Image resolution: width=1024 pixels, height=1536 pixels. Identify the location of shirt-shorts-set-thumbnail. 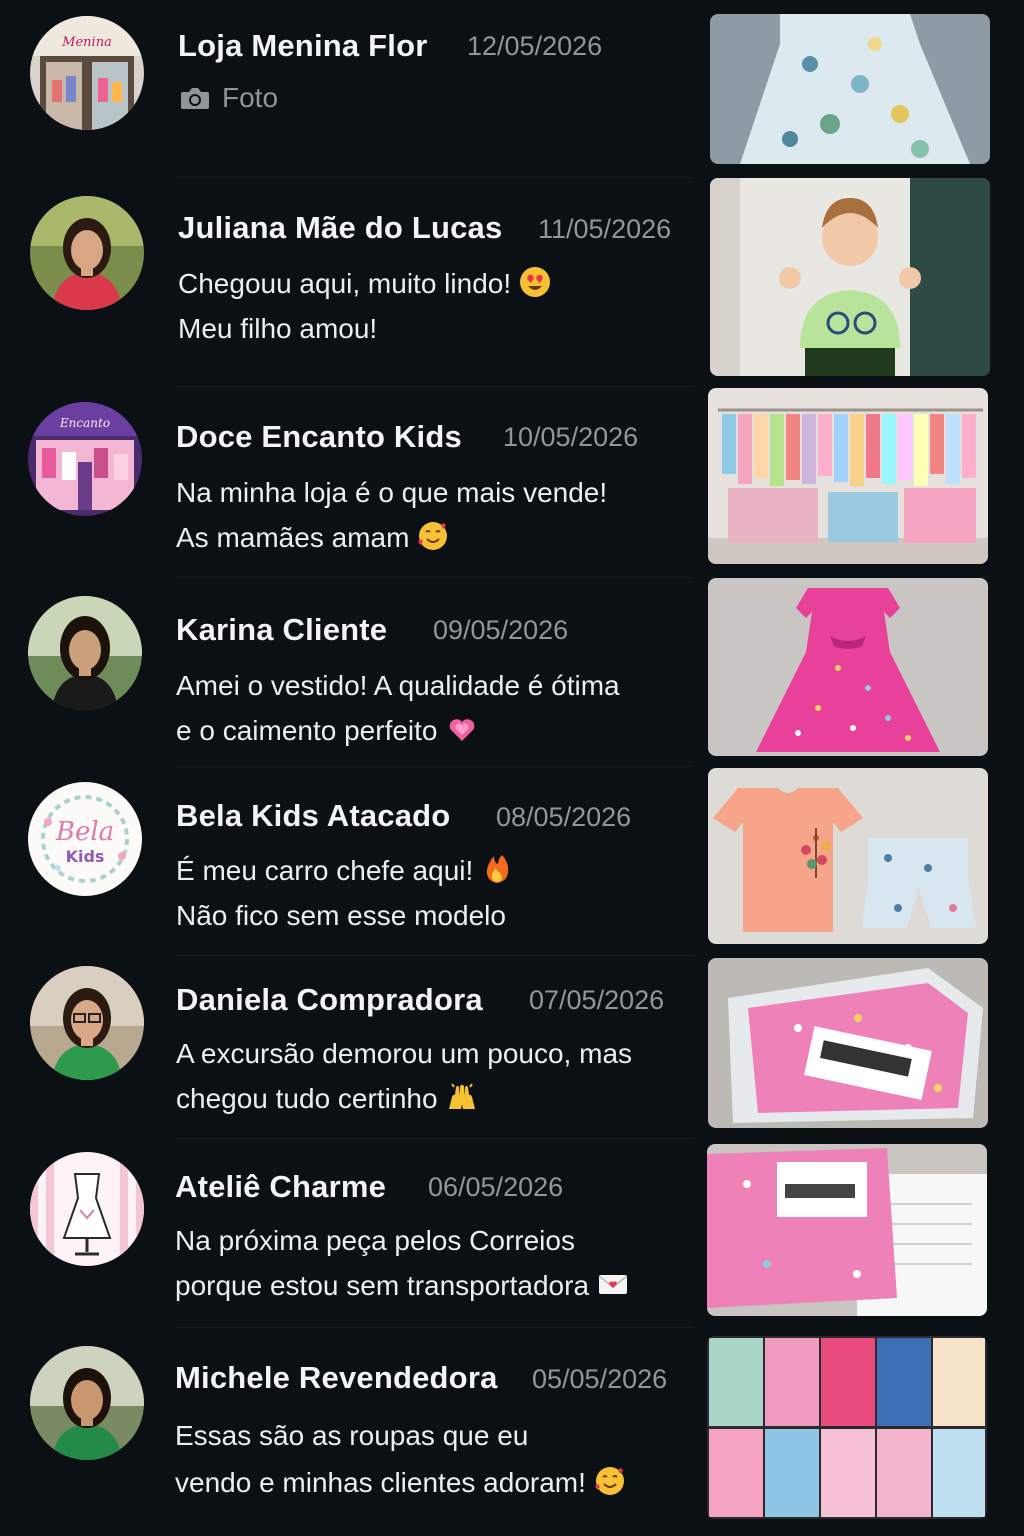
(848, 856).